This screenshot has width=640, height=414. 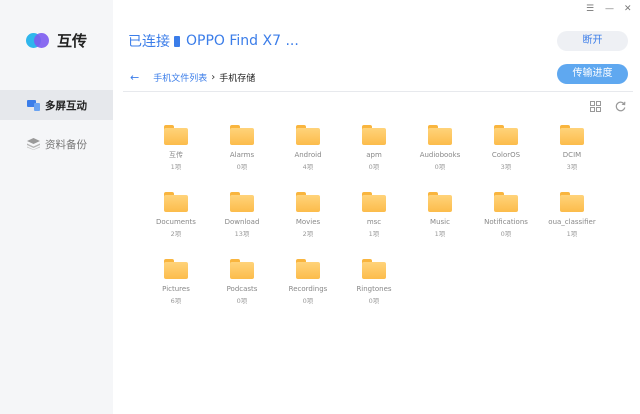 I want to click on chevron-right-icon: ›, so click(x=213, y=77).